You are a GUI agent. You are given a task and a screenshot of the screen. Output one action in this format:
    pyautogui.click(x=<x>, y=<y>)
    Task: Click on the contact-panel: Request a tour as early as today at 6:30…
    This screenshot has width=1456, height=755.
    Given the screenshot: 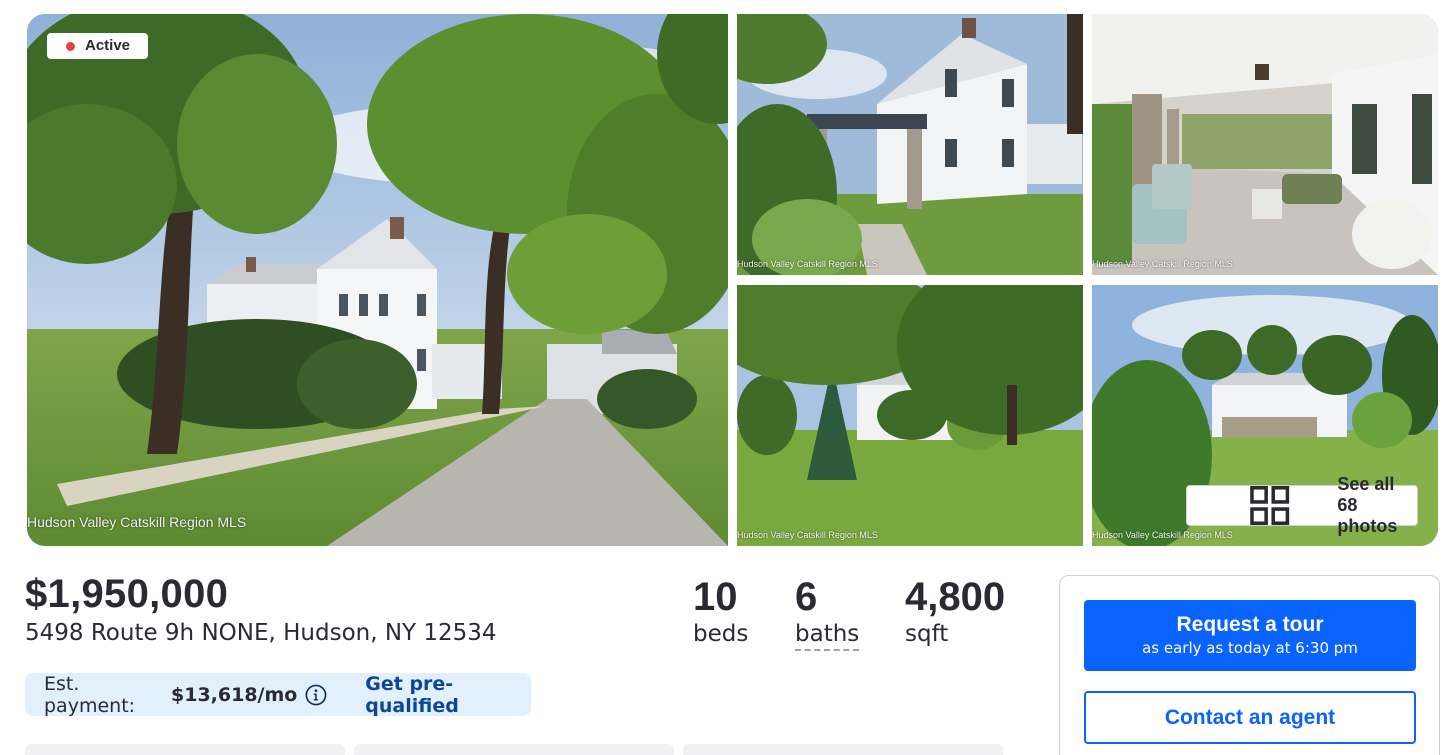 What is the action you would take?
    pyautogui.click(x=1249, y=665)
    